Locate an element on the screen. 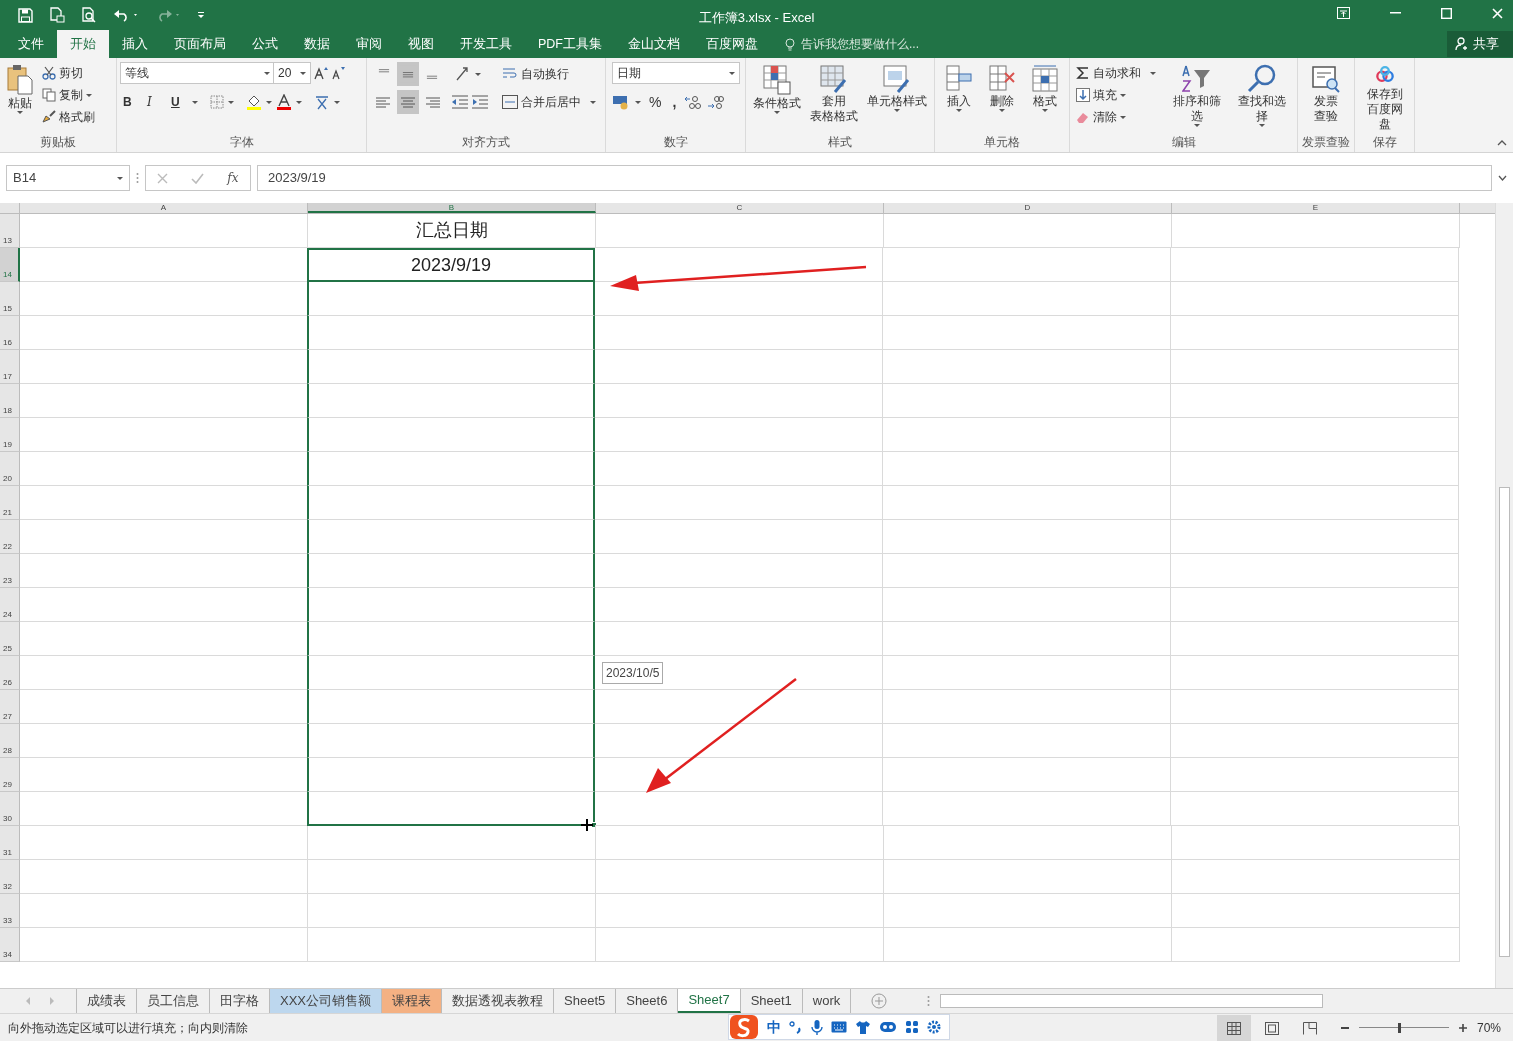  keyboard-icon is located at coordinates (839, 1027).